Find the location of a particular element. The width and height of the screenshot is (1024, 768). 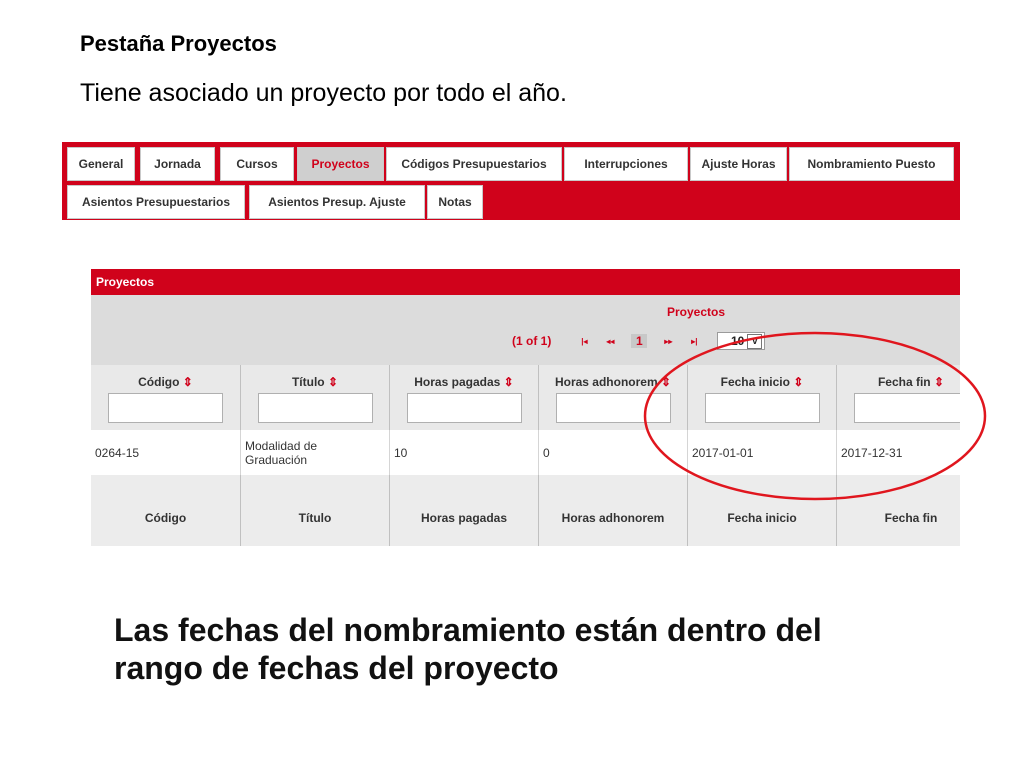

filter-horas-pagadas-input is located at coordinates (464, 408).